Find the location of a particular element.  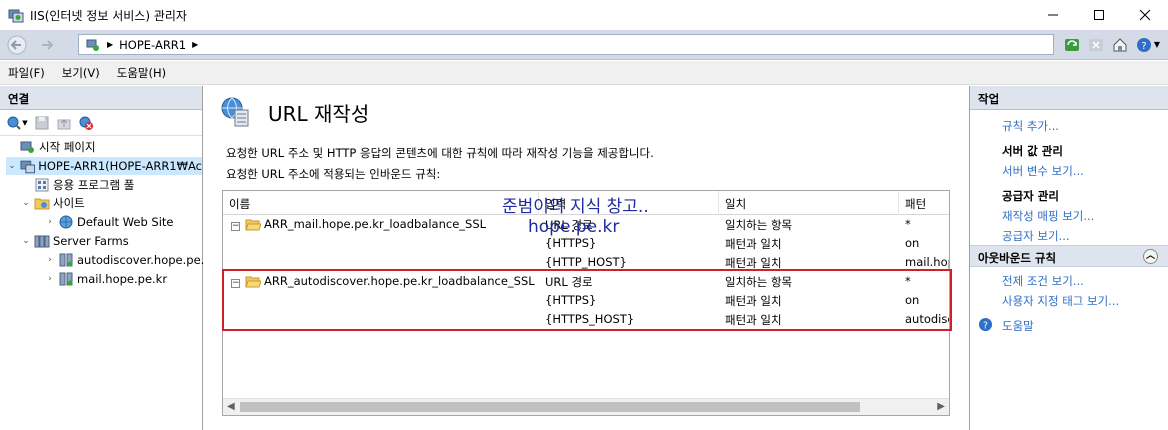

help-icon: ? is located at coordinates (985, 324).